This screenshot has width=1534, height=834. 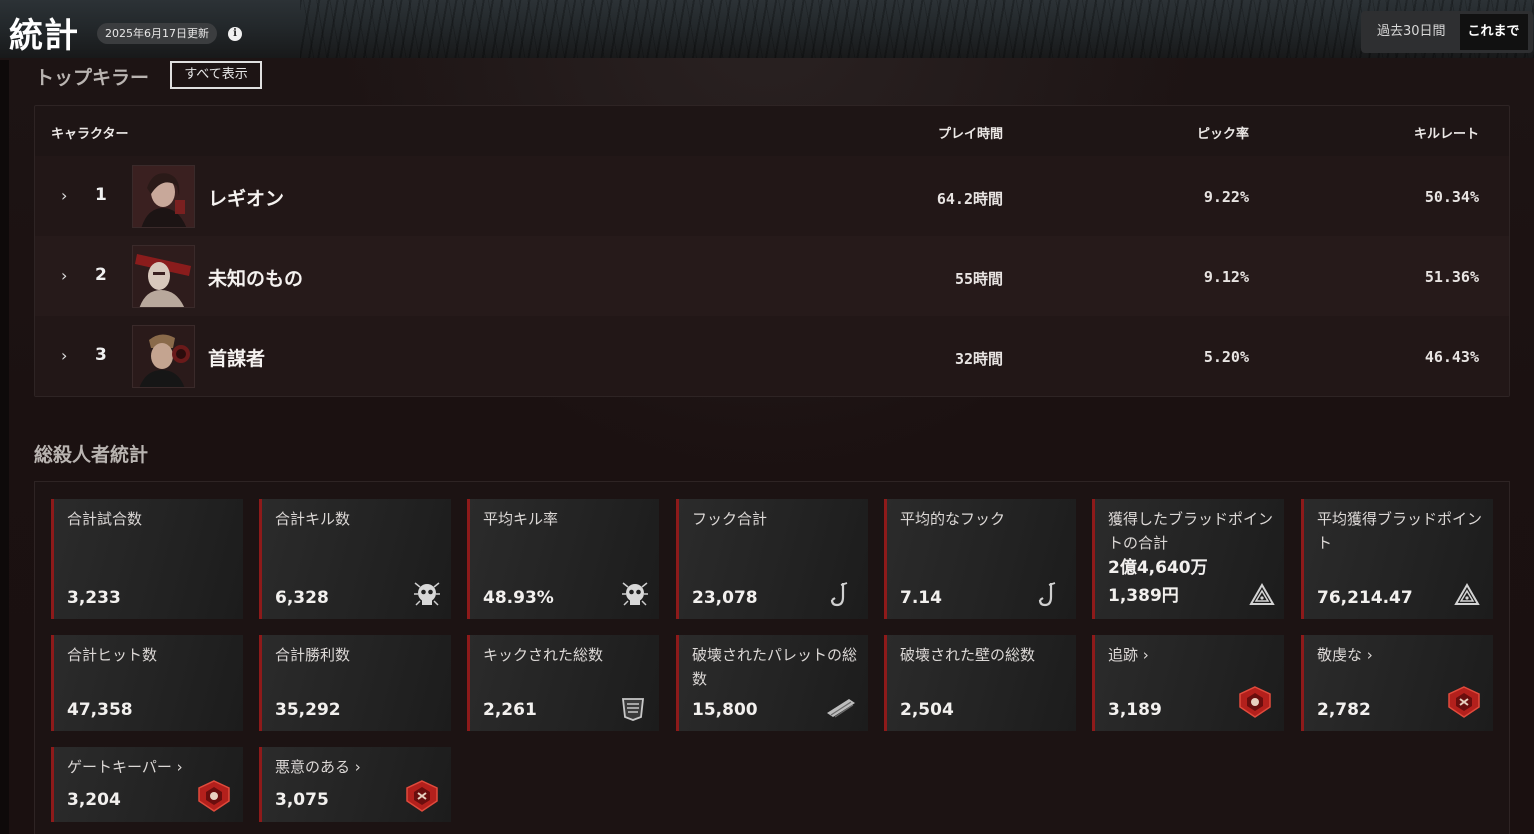 What do you see at coordinates (1446, 134) in the screenshot?
I see `column-header-kill-rate: キルレート` at bounding box center [1446, 134].